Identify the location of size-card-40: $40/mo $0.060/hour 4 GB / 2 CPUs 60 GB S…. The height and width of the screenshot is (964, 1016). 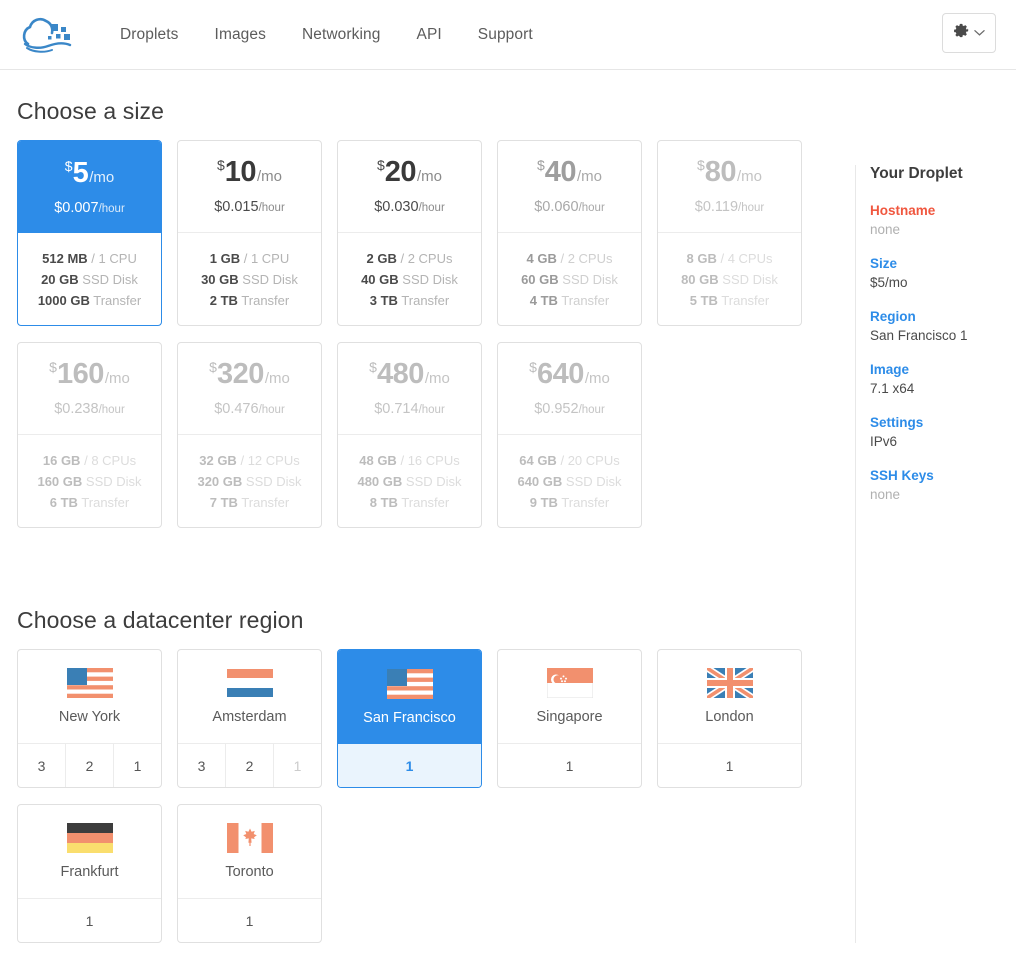
(569, 233).